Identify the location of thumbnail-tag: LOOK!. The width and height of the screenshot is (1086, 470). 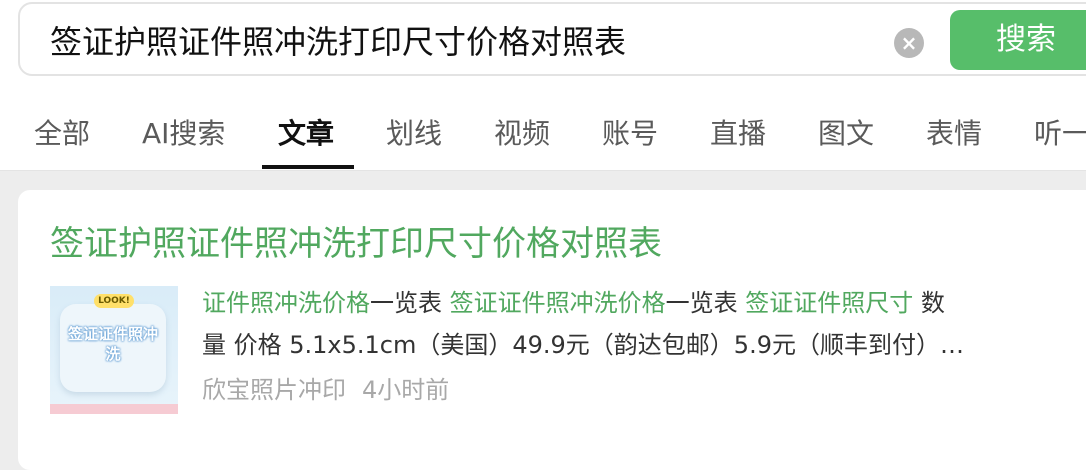
(114, 301).